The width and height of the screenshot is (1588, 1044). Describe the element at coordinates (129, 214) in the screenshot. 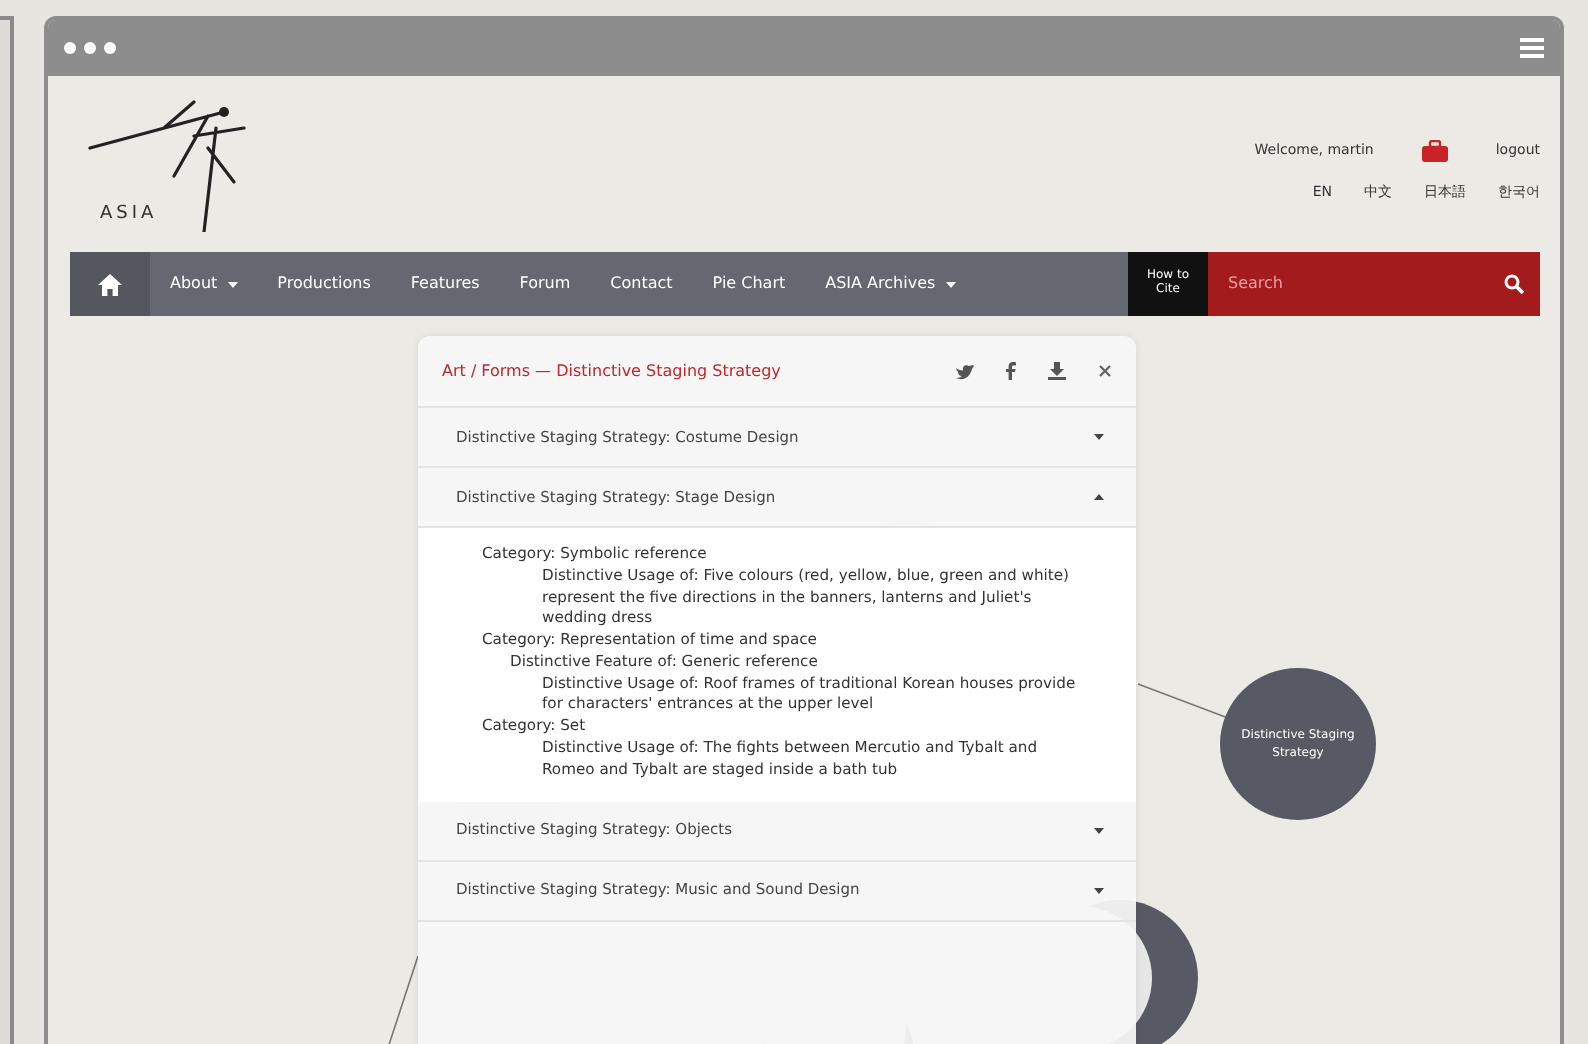

I see `logo-text: ASIA` at that location.